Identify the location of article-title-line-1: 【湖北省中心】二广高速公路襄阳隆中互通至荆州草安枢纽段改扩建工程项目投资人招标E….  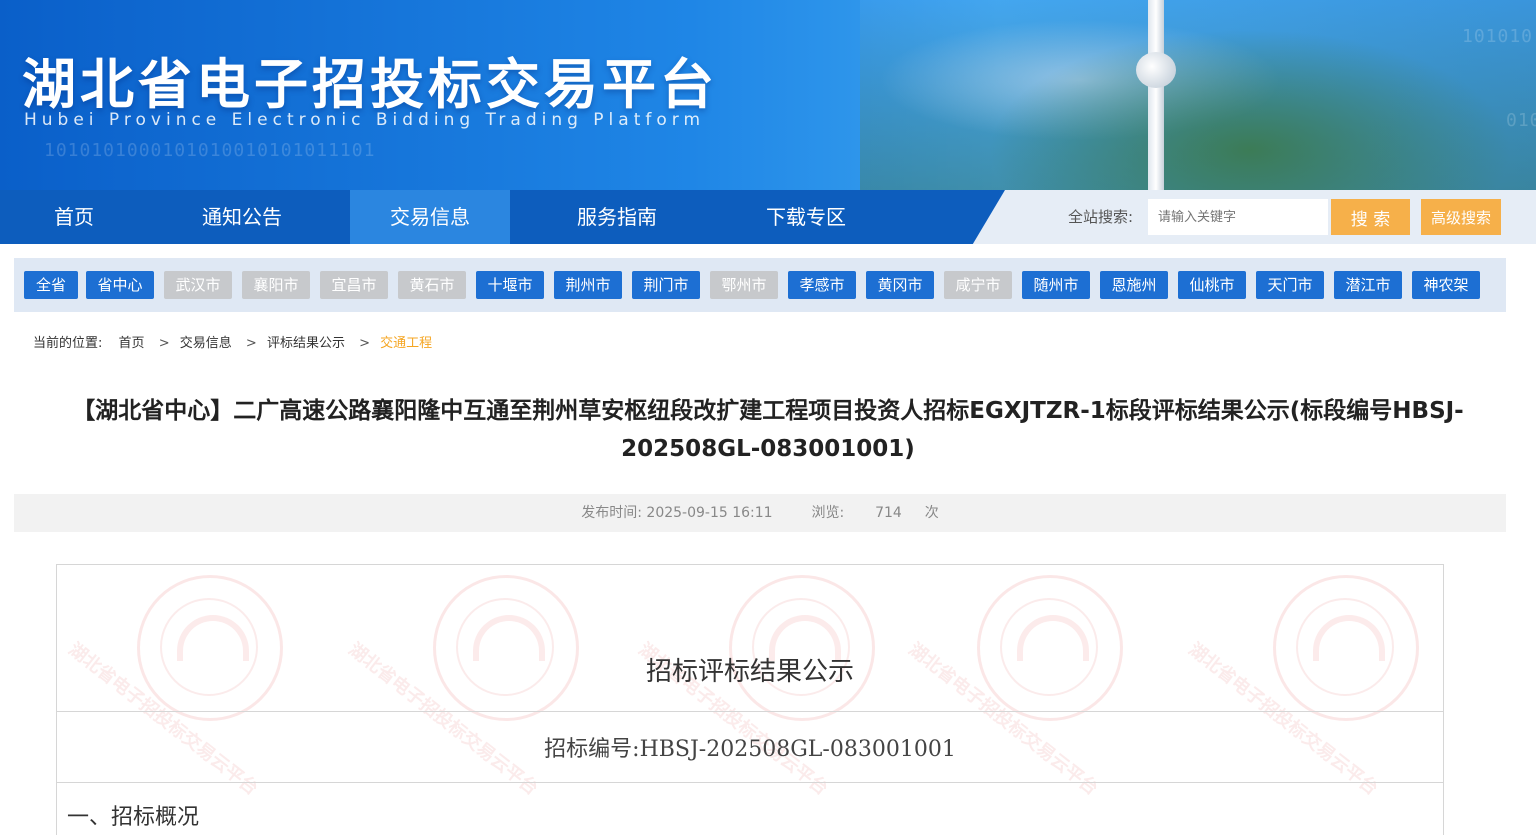
(768, 411).